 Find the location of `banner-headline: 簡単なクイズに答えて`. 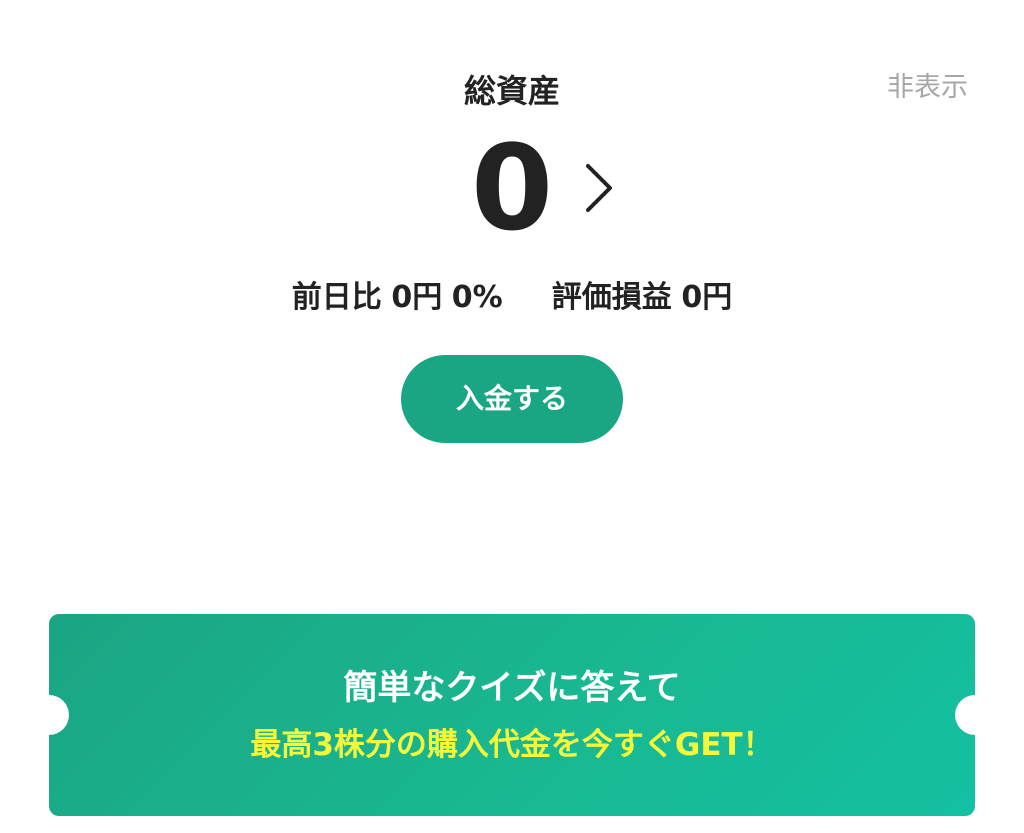

banner-headline: 簡単なクイズに答えて is located at coordinates (512, 688).